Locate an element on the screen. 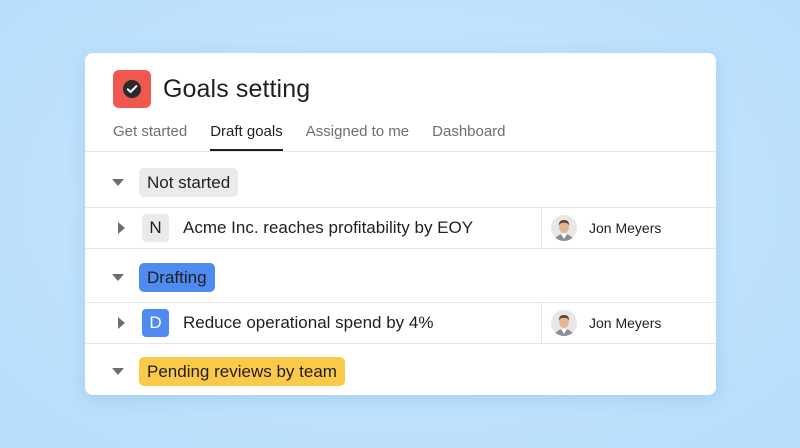  section-not-started: Not started is located at coordinates (400, 182).